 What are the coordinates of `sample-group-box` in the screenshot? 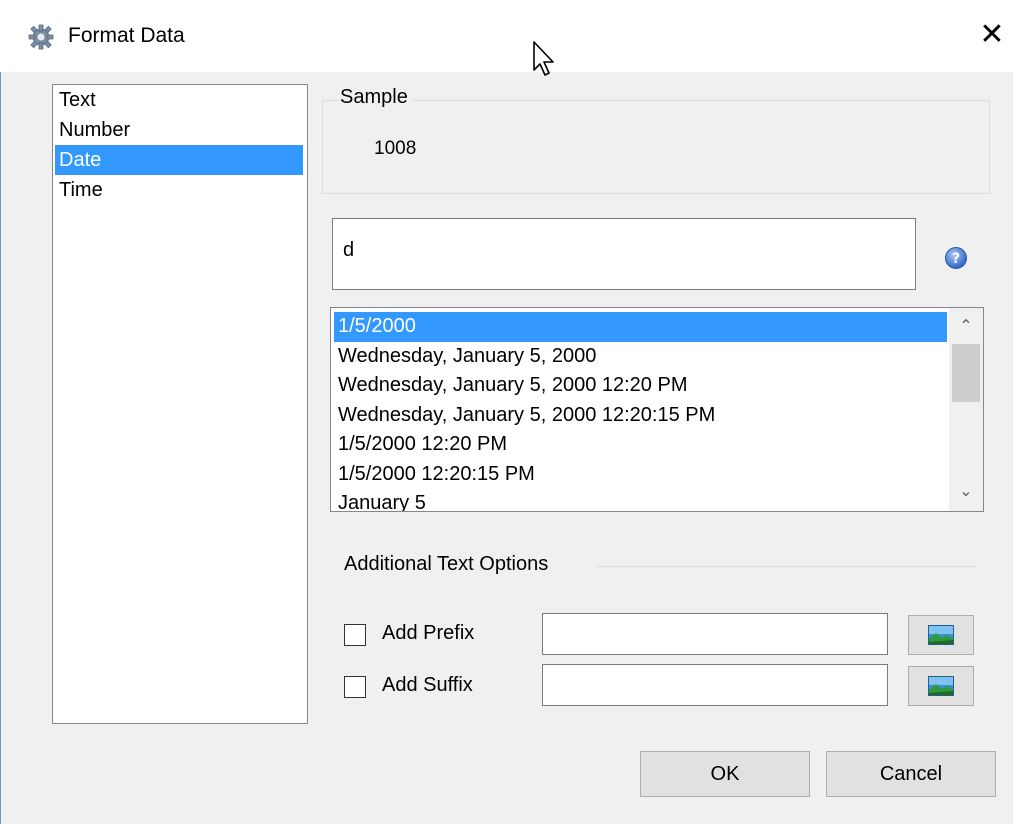 It's located at (656, 147).